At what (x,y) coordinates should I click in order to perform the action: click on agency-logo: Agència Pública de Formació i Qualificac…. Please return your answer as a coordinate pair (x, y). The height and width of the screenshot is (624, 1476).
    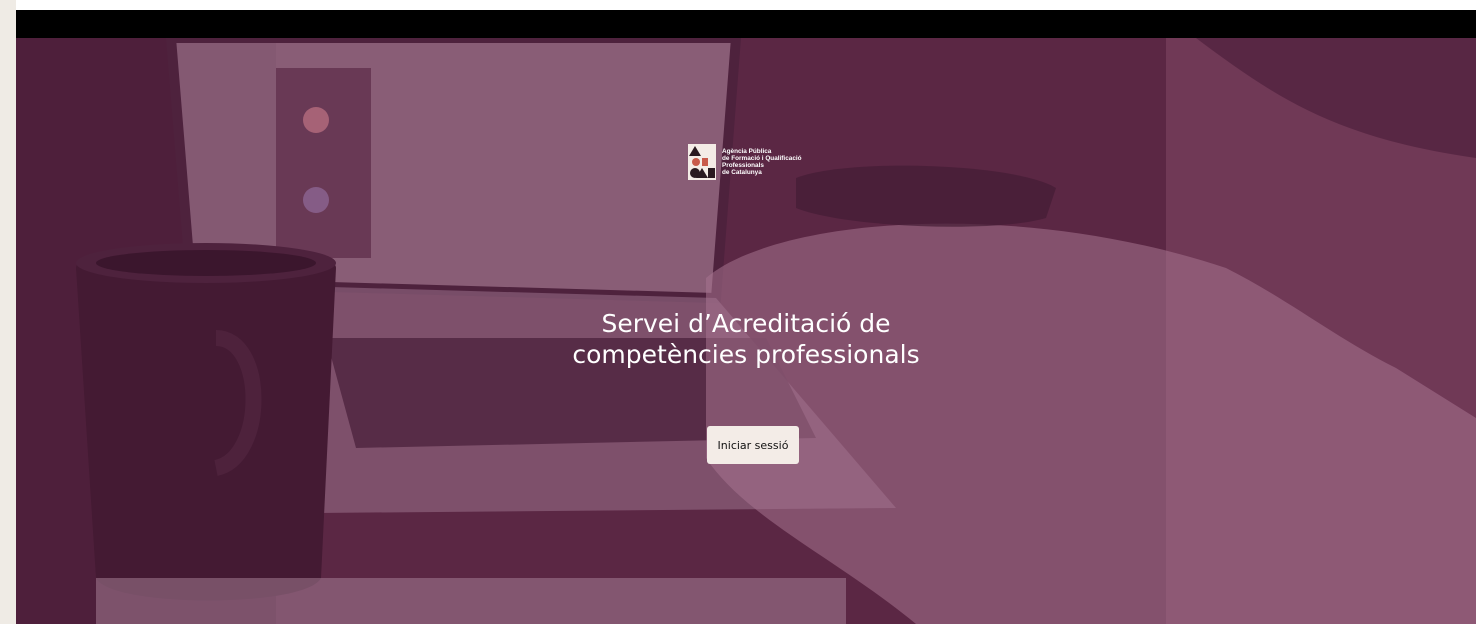
    Looking at the image, I should click on (745, 162).